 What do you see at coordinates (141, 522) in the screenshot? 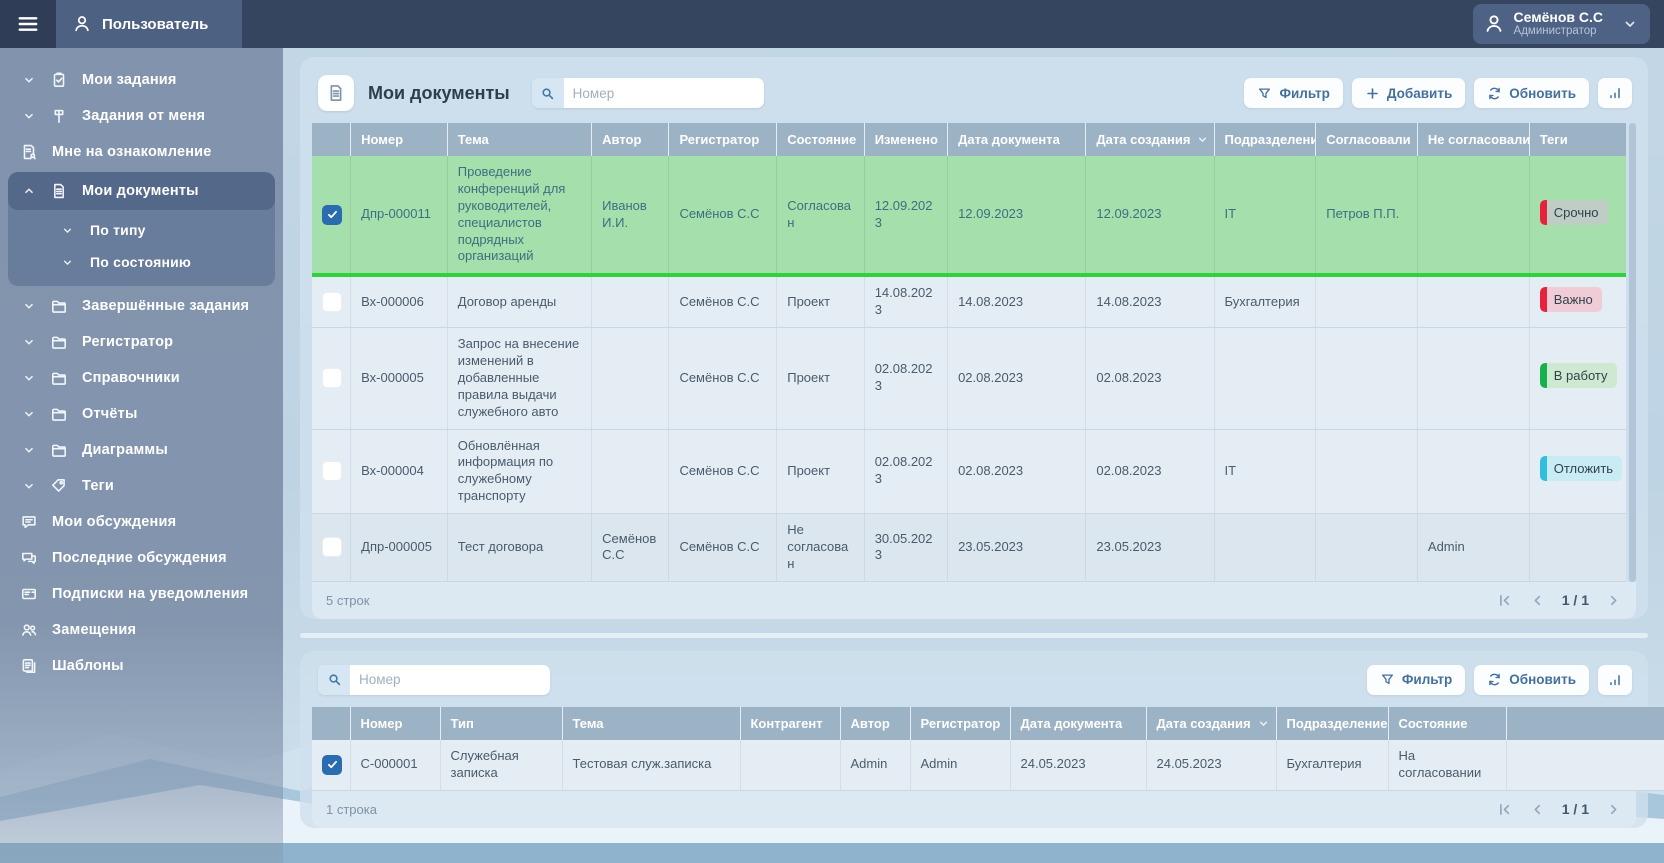
I see `sidebar-item-10: Мои обсуждения` at bounding box center [141, 522].